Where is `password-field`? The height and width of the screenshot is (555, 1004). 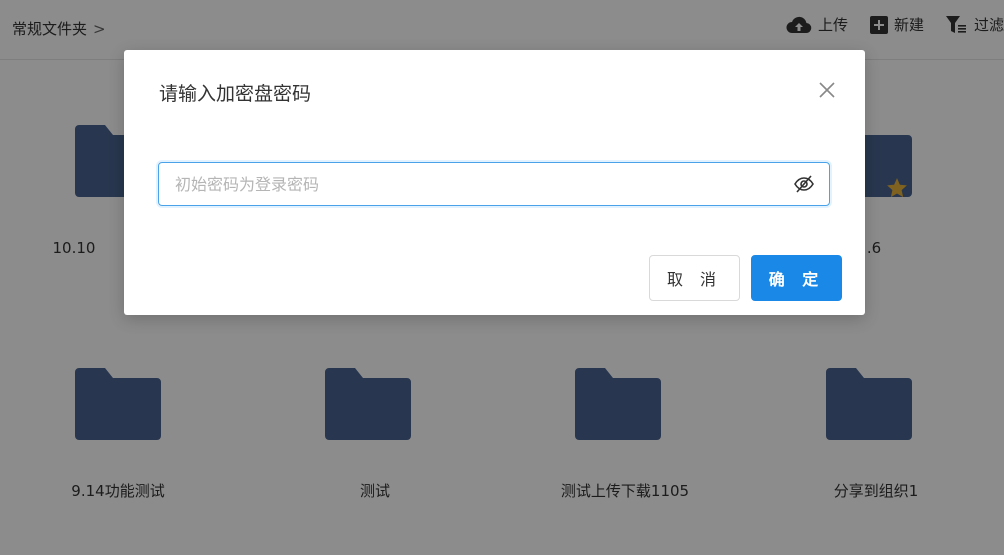 password-field is located at coordinates (494, 184).